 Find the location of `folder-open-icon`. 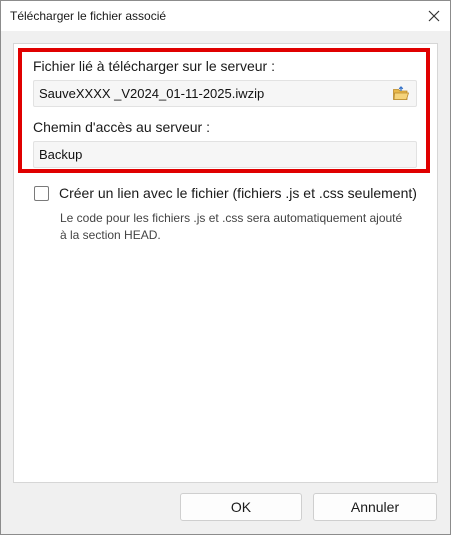

folder-open-icon is located at coordinates (401, 94).